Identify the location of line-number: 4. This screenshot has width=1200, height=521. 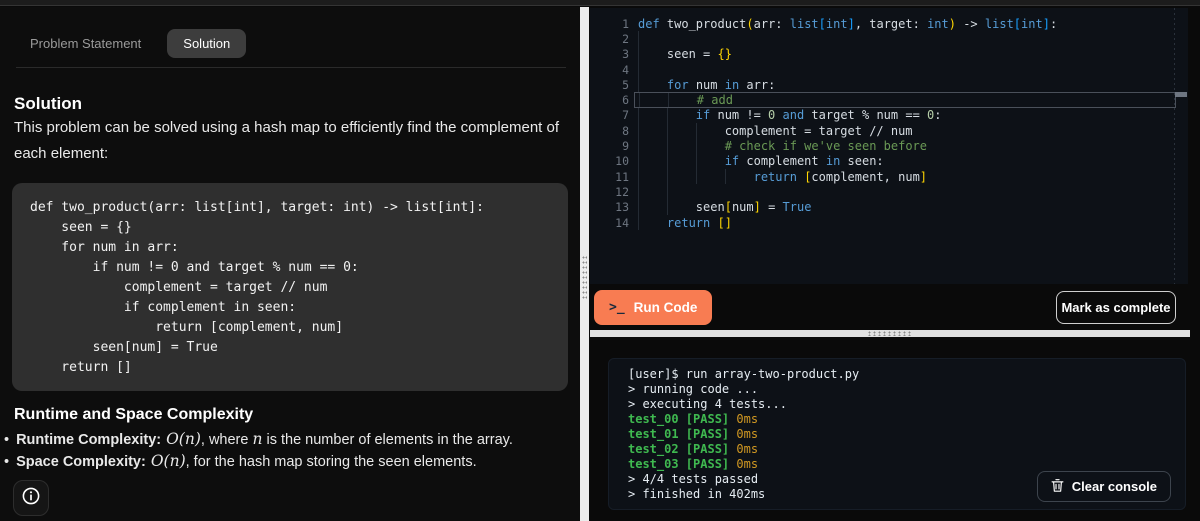
(625, 69).